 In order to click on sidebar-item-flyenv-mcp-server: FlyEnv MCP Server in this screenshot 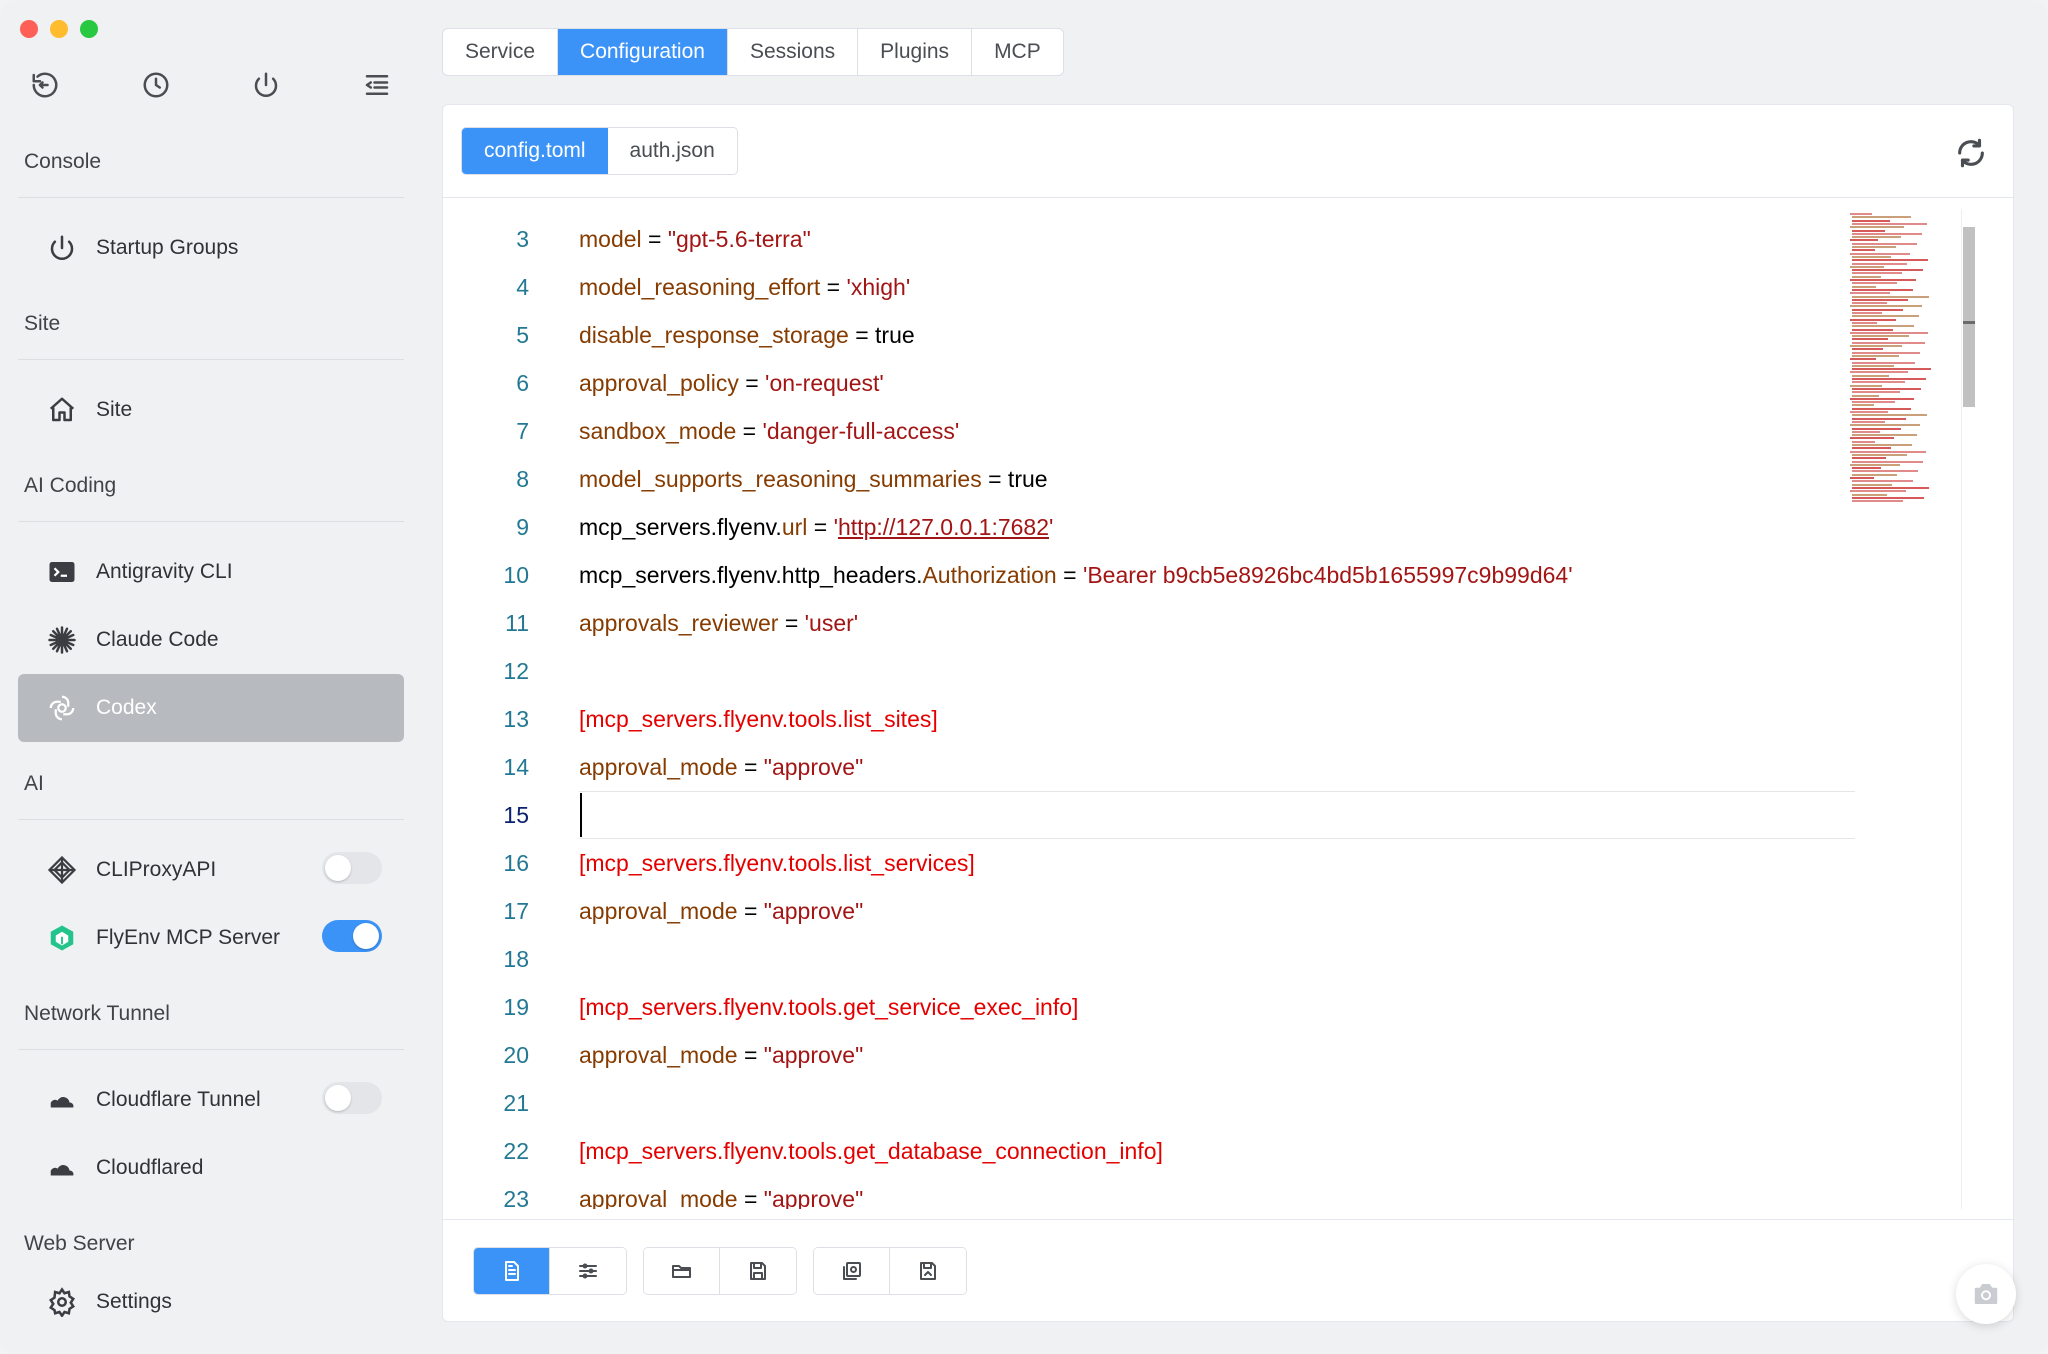, I will do `click(211, 938)`.